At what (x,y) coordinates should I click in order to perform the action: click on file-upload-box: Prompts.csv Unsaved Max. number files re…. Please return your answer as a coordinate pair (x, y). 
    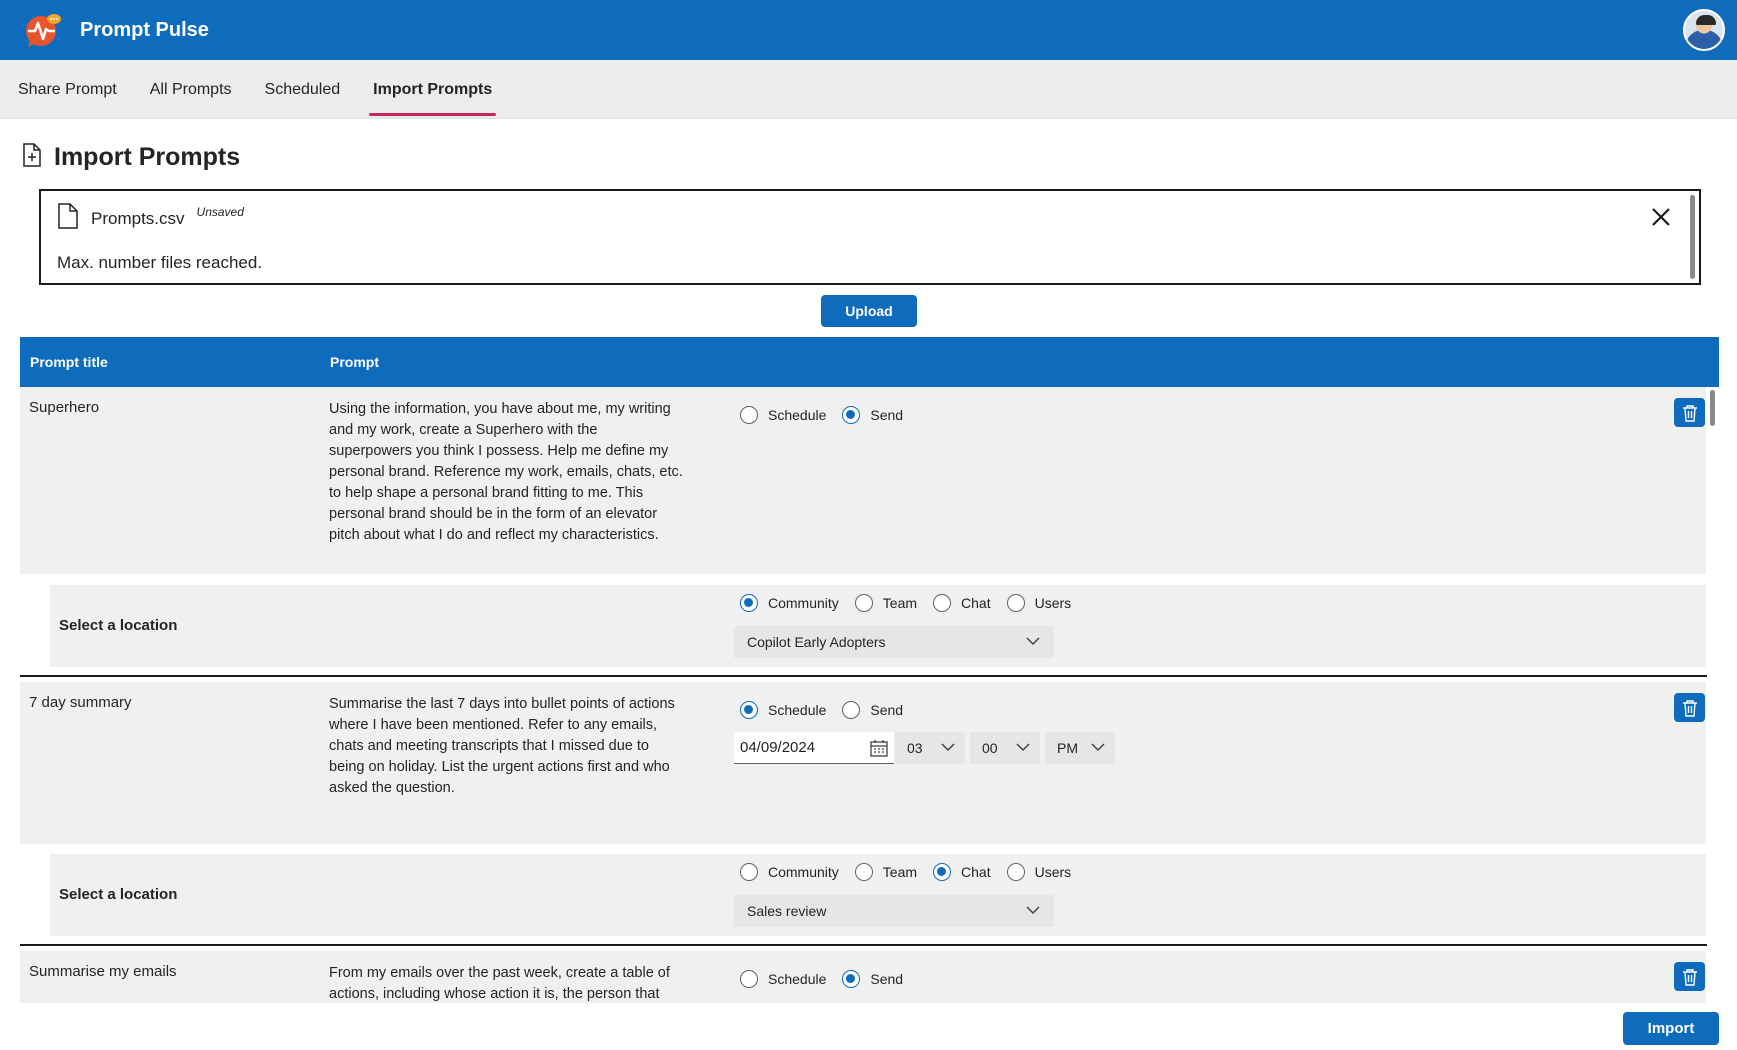
    Looking at the image, I should click on (870, 237).